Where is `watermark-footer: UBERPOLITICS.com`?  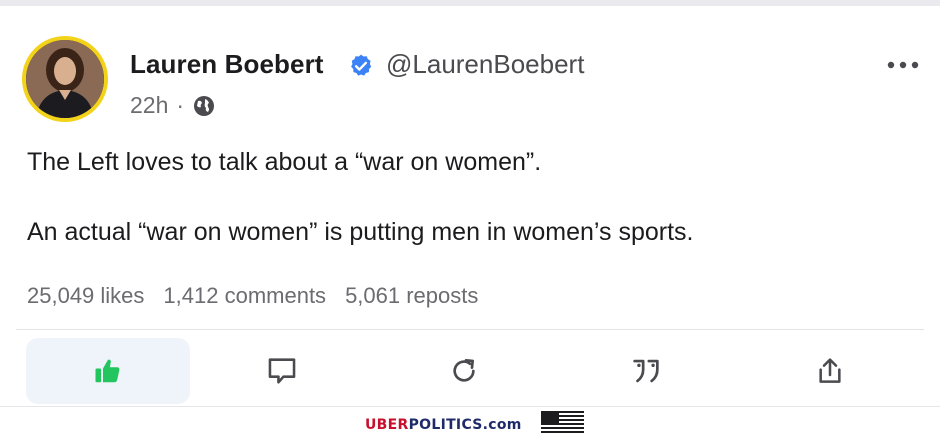 watermark-footer: UBERPOLITICS.com is located at coordinates (470, 422).